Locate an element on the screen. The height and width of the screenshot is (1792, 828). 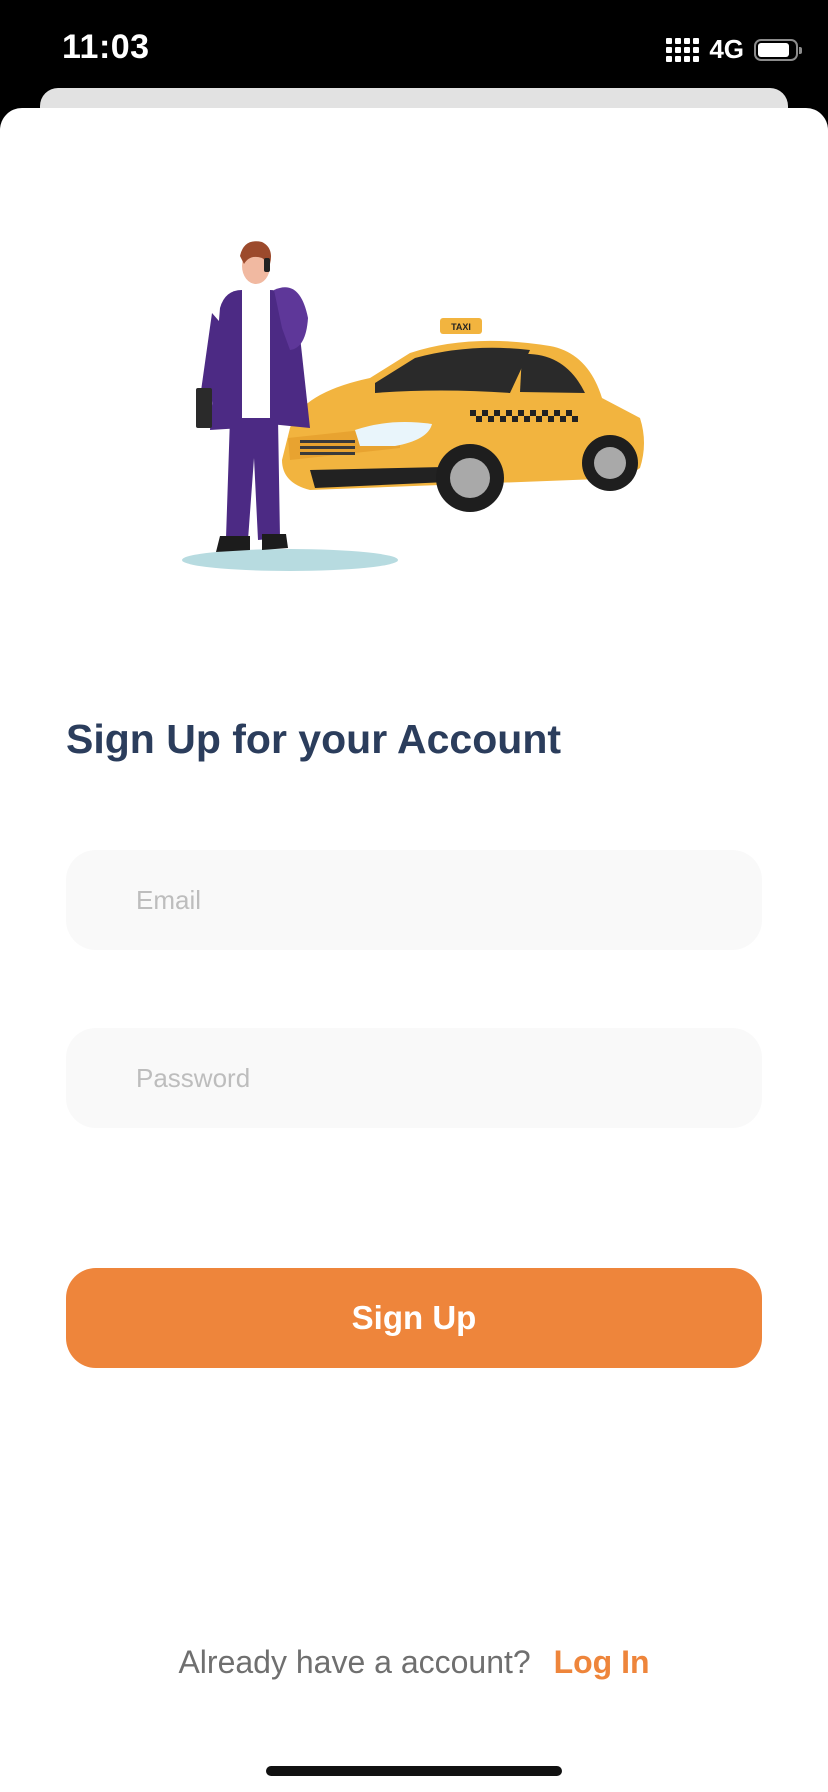
taxi-car-icon: TAXI is located at coordinates (463, 415).